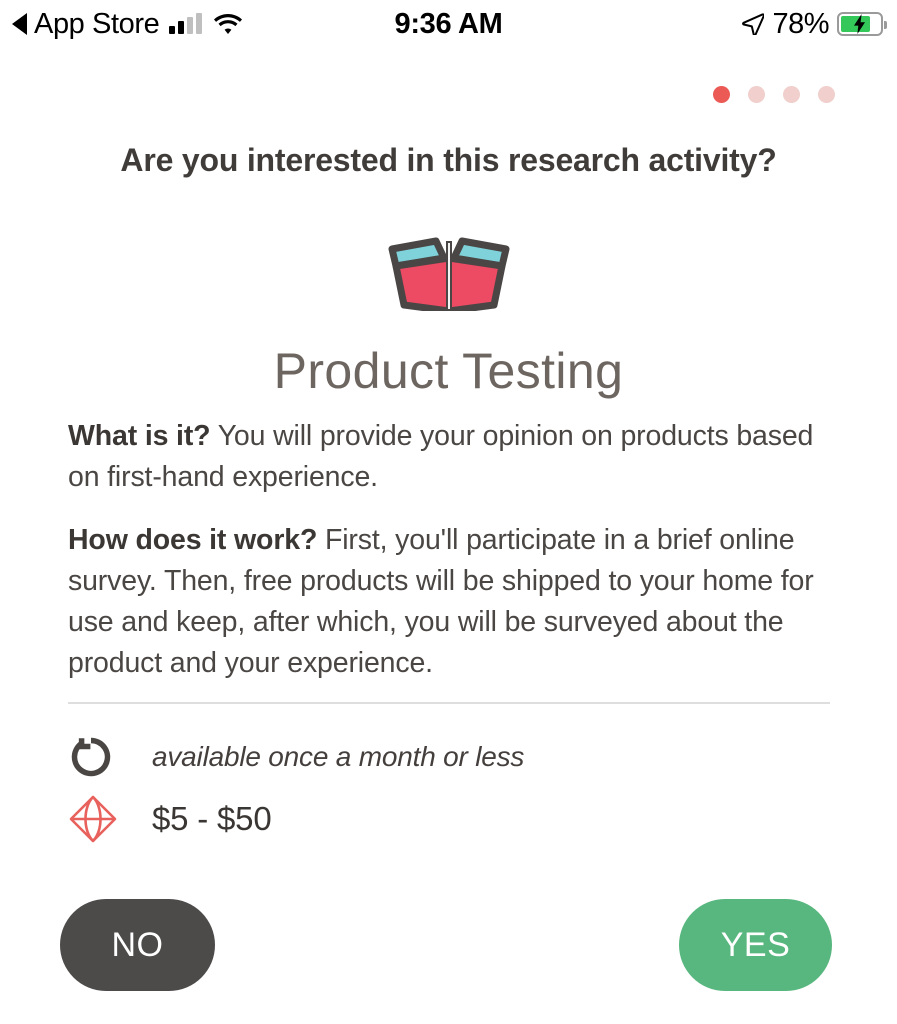  What do you see at coordinates (97, 24) in the screenshot?
I see `back-app-label: App Store` at bounding box center [97, 24].